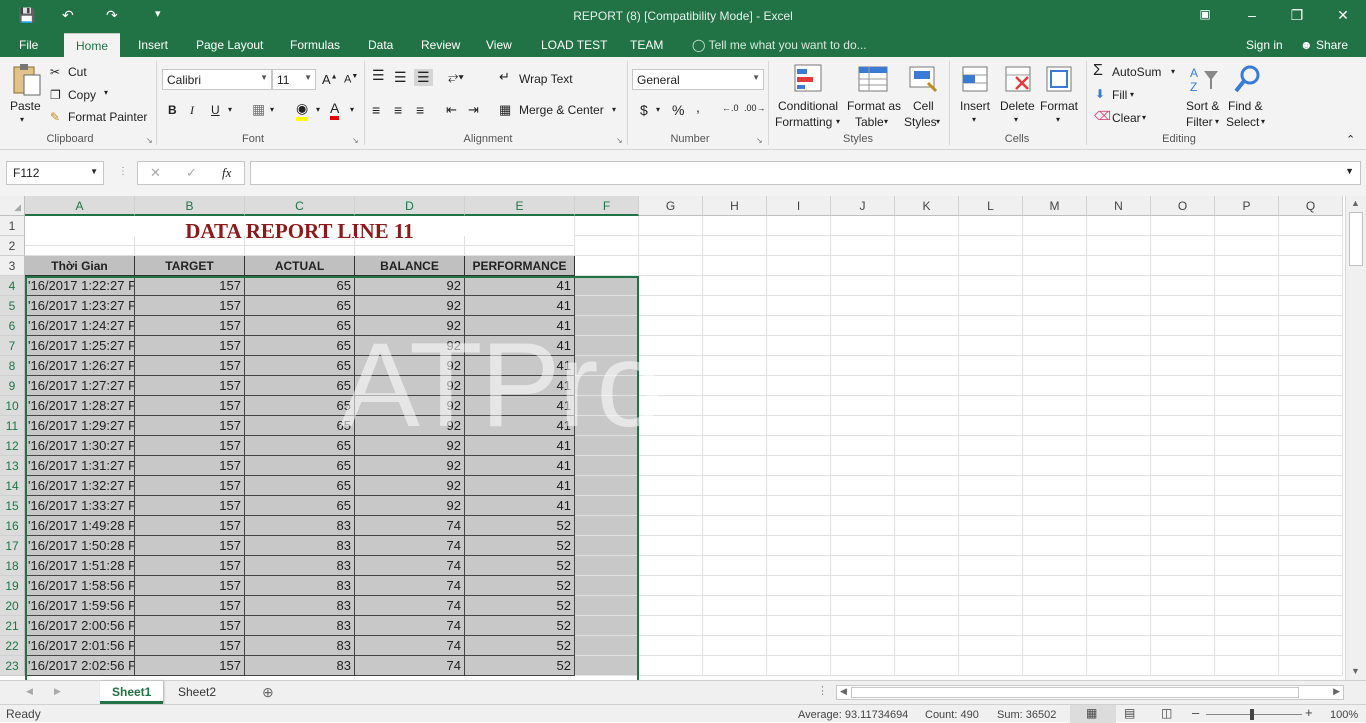  I want to click on decrease-indent-icon: ⇤, so click(451, 110).